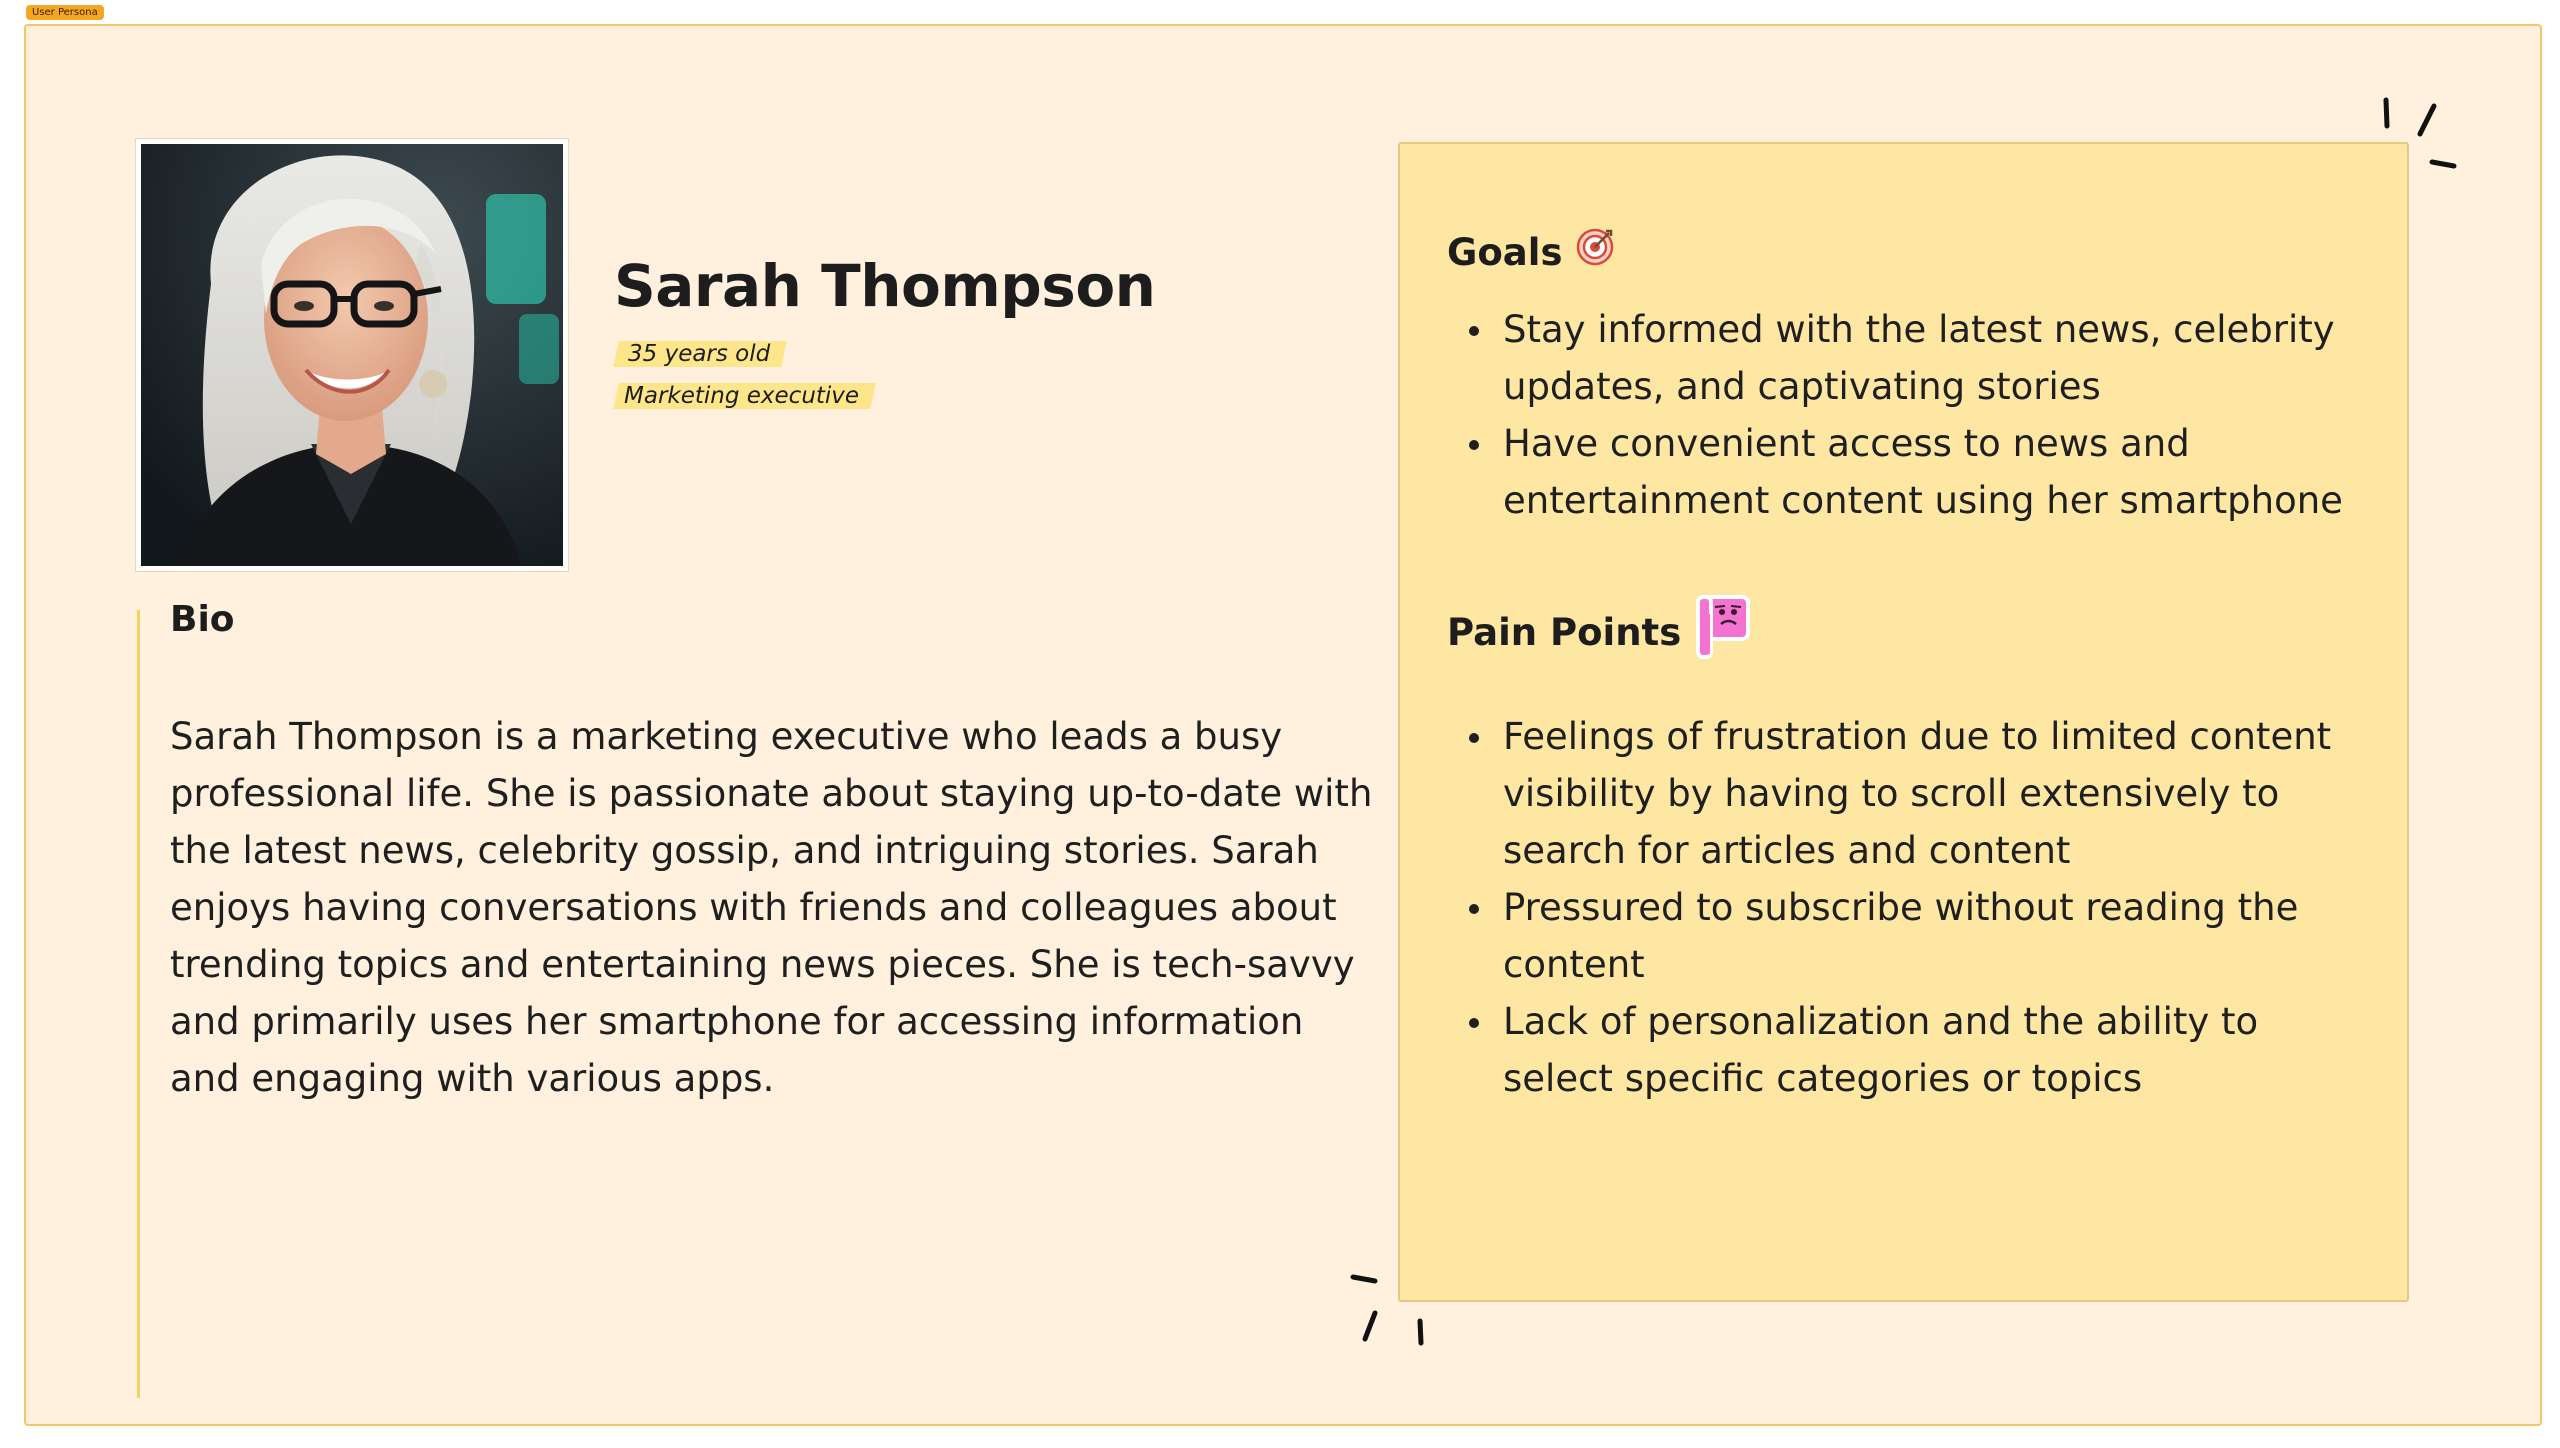 The height and width of the screenshot is (1448, 2560). Describe the element at coordinates (1387, 1310) in the screenshot. I see `spark-decoration-bottom` at that location.